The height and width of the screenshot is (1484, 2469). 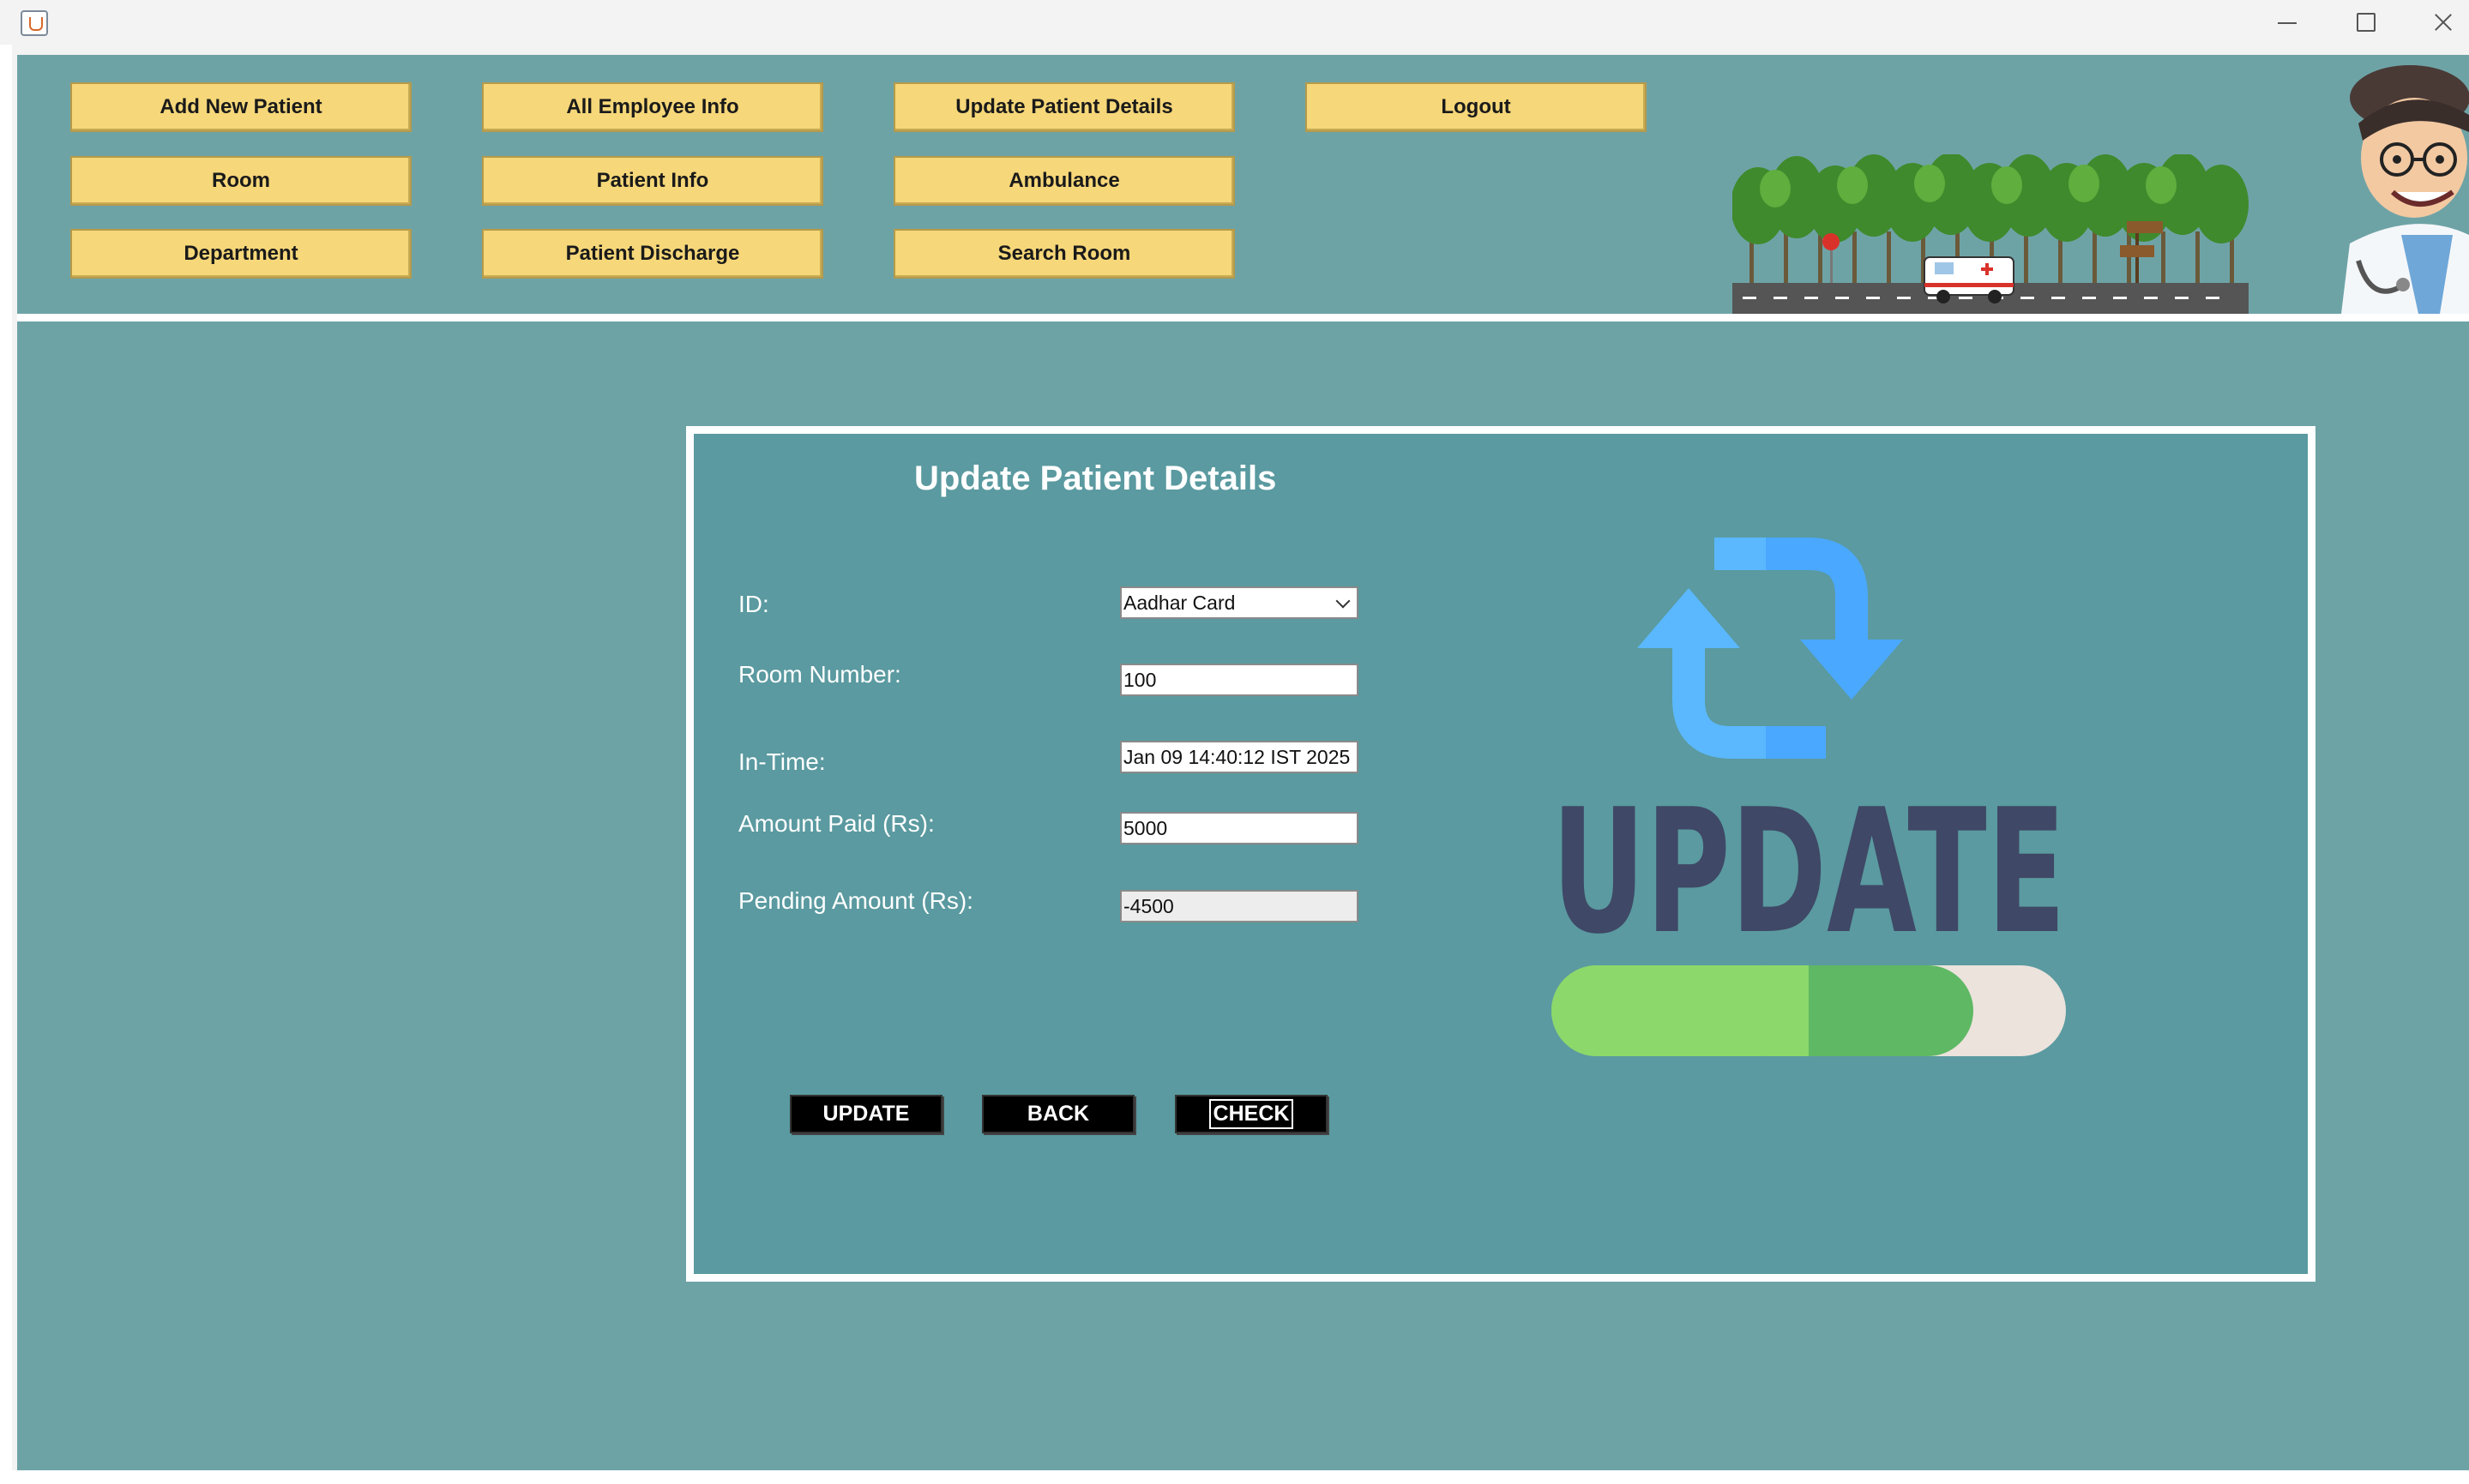 What do you see at coordinates (2405, 189) in the screenshot?
I see `doctor-avatar-image` at bounding box center [2405, 189].